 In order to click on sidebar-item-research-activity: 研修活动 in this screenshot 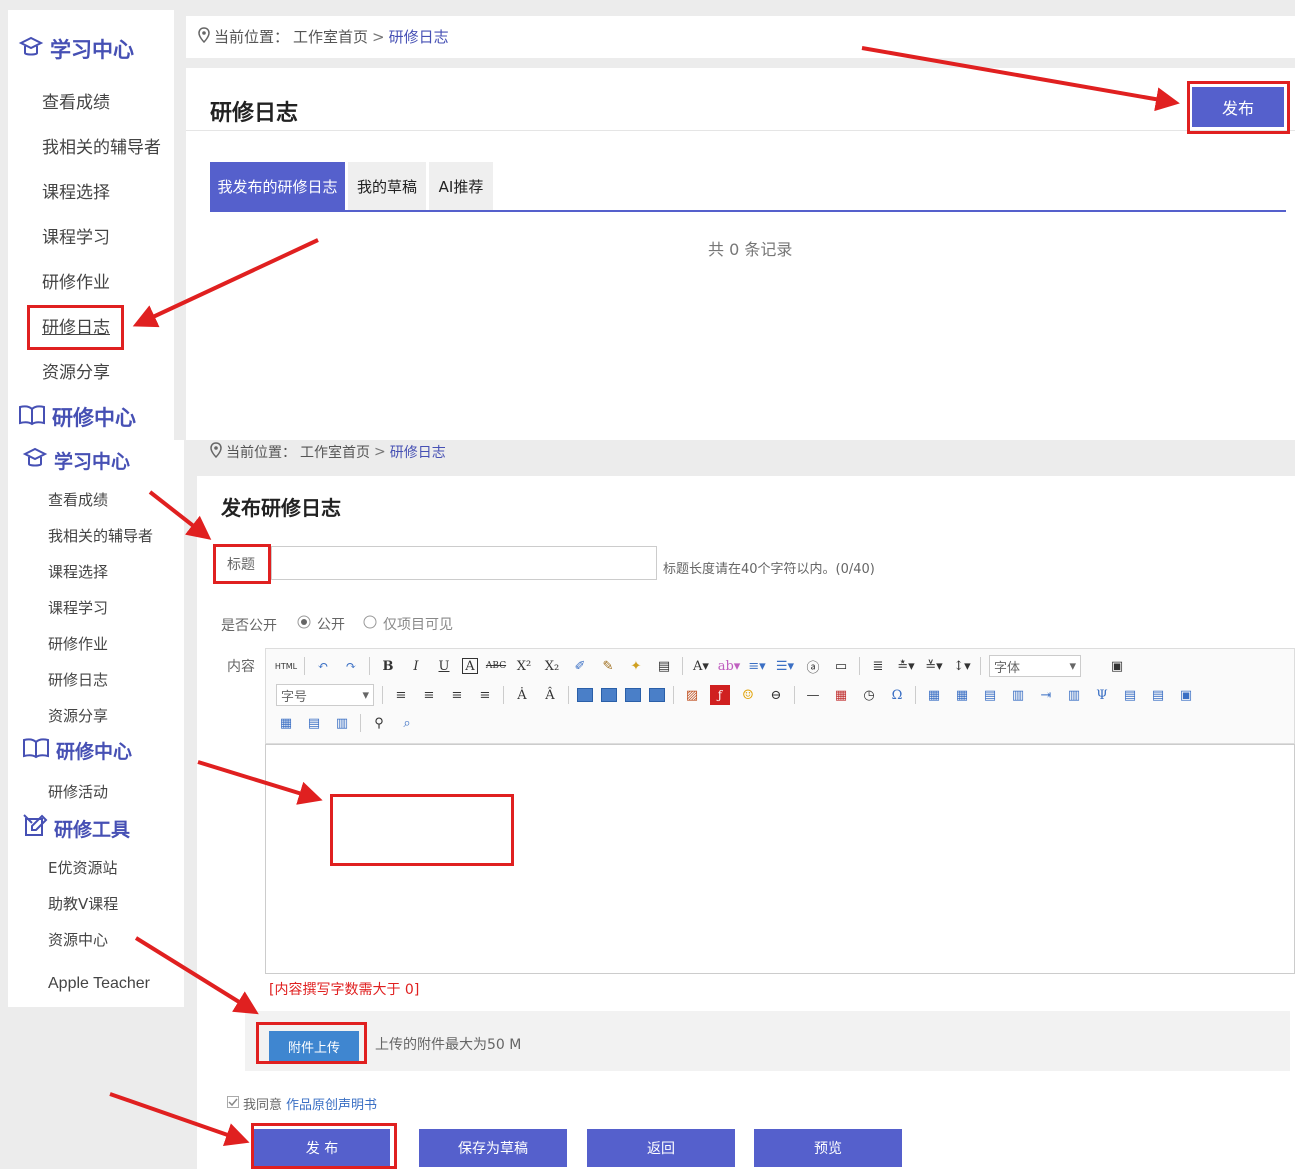, I will do `click(78, 791)`.